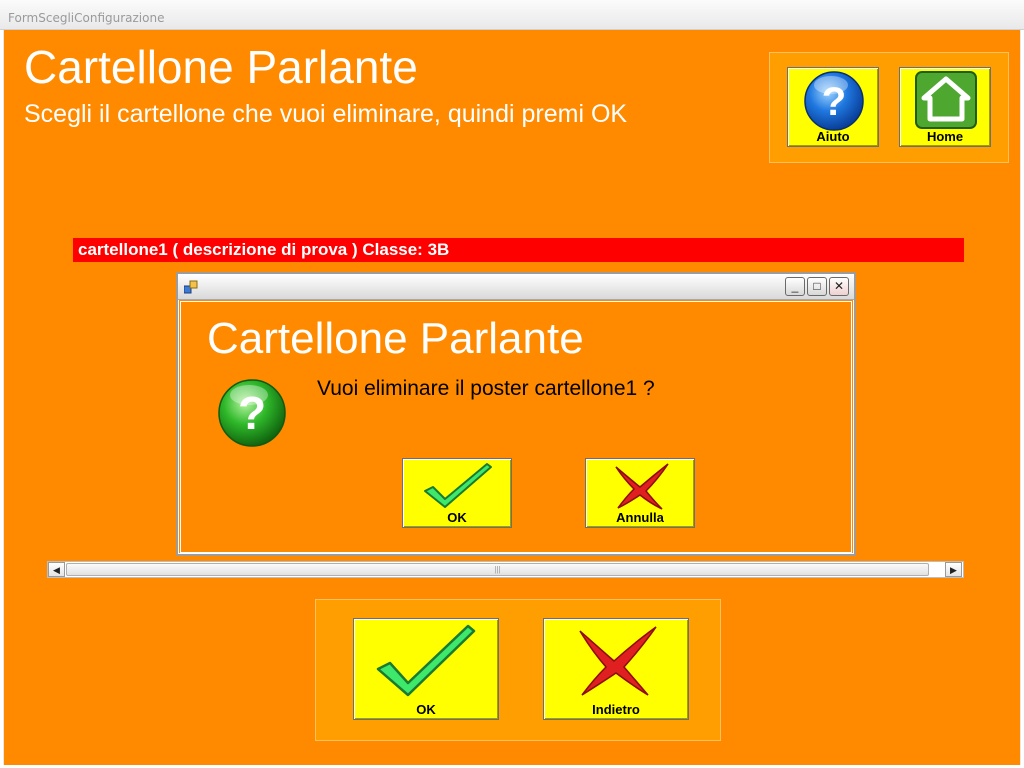 This screenshot has height=768, width=1024. I want to click on dialog-minimize-button: _, so click(795, 286).